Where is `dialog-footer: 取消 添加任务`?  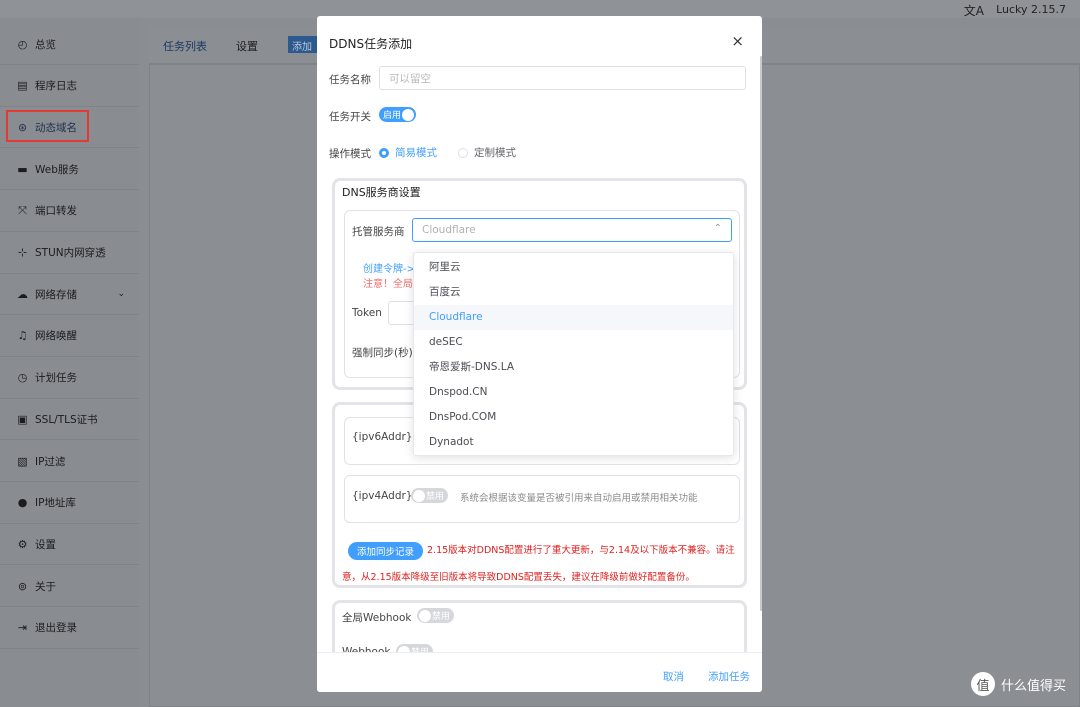 dialog-footer: 取消 添加任务 is located at coordinates (539, 672).